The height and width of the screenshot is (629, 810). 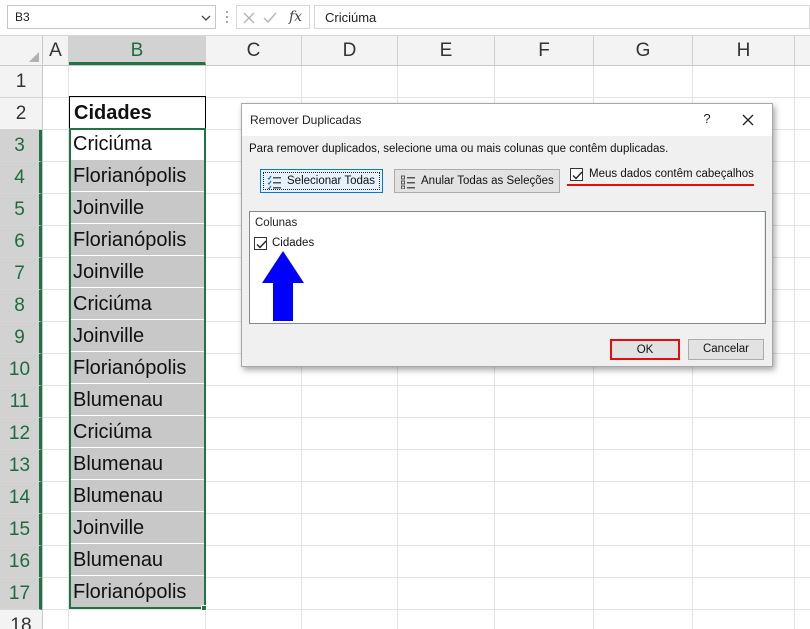 What do you see at coordinates (276, 223) in the screenshot?
I see `columns-list-header: Colunas` at bounding box center [276, 223].